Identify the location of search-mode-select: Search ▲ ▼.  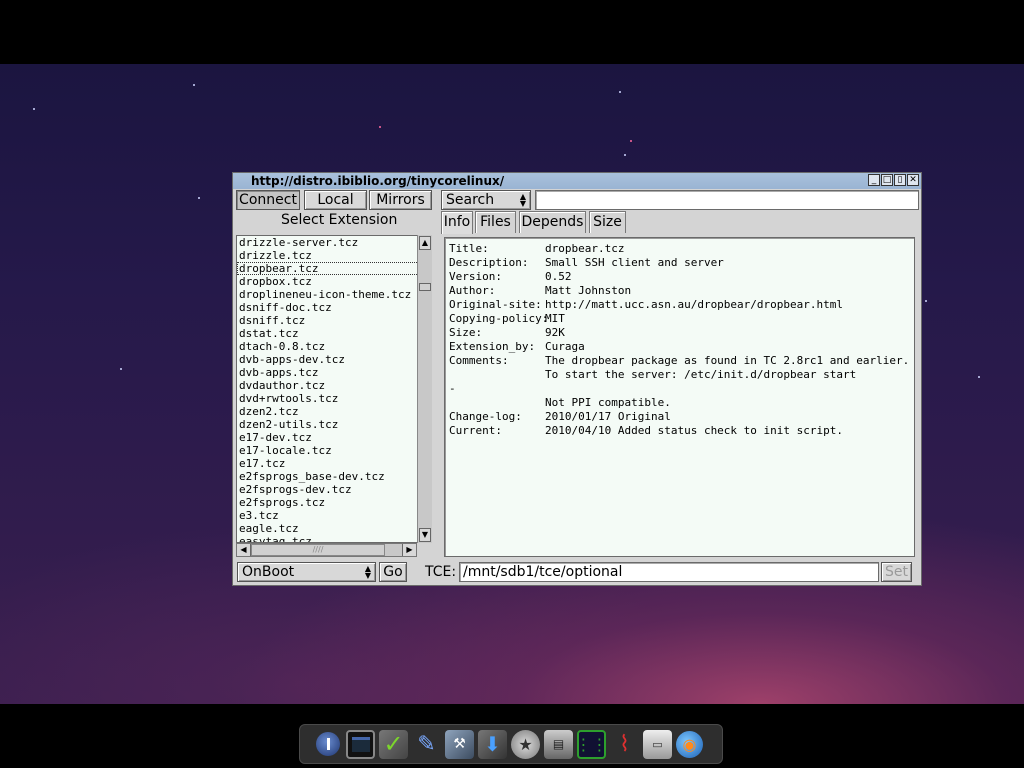
(486, 200).